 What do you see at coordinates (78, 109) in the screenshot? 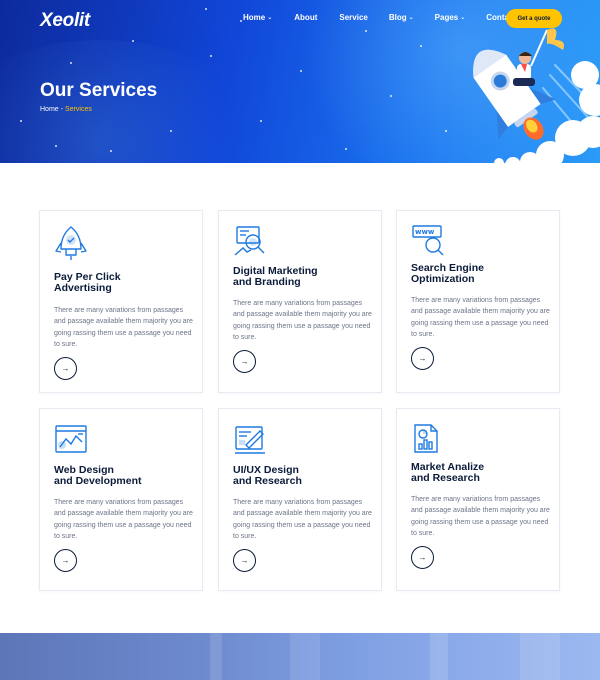
I see `breadcrumb-current: Services` at bounding box center [78, 109].